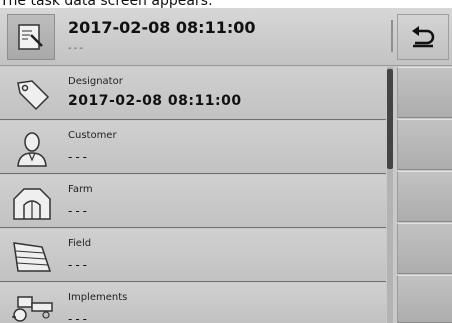  I want to click on row-designator: Designator 2017-02-08 08:11:00, so click(193, 93).